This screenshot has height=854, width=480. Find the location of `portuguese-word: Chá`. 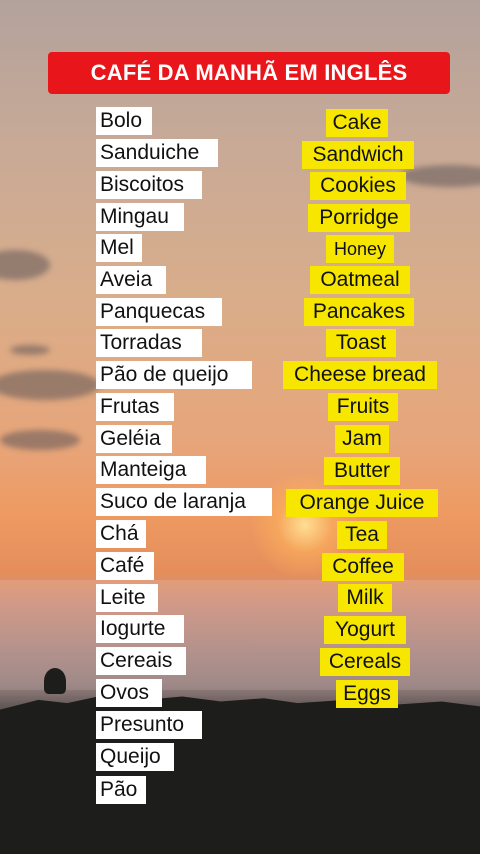

portuguese-word: Chá is located at coordinates (121, 534).